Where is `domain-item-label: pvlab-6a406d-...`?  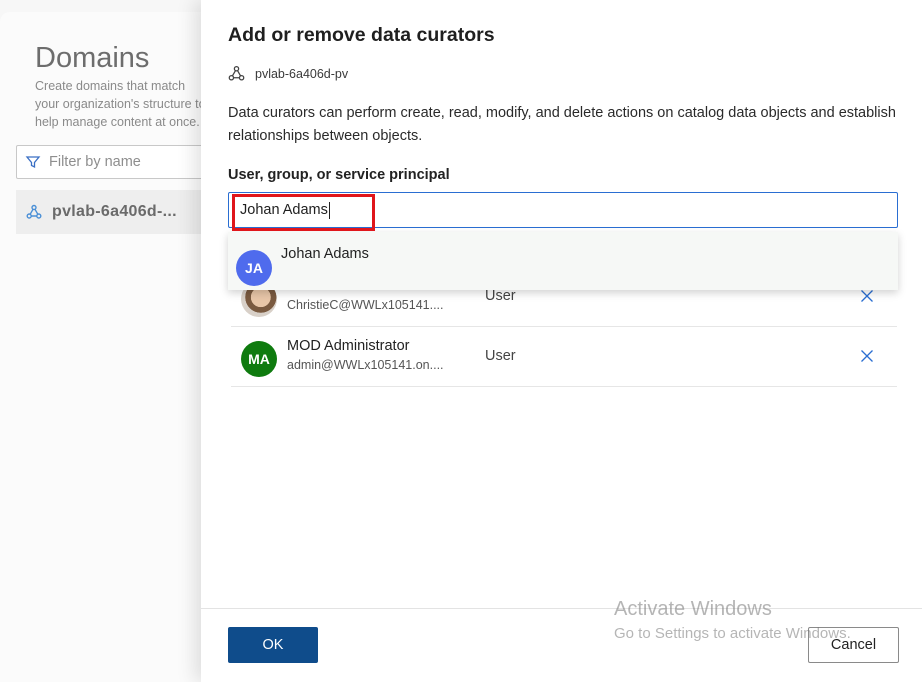
domain-item-label: pvlab-6a406d-... is located at coordinates (114, 211).